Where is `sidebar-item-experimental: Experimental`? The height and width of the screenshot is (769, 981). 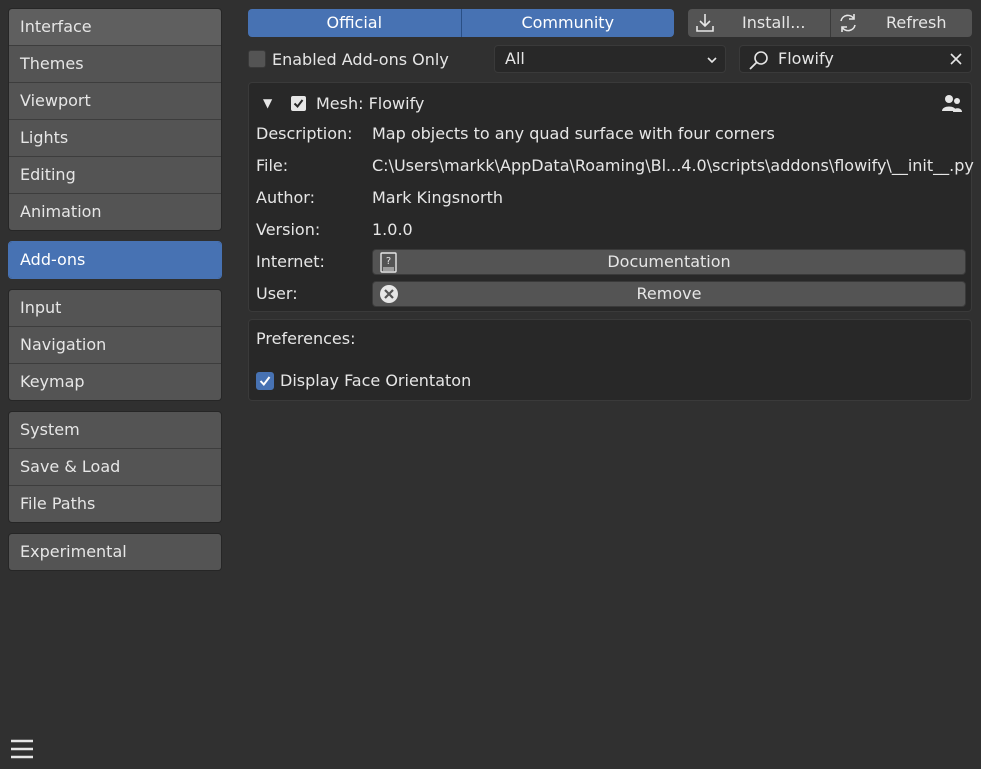
sidebar-item-experimental: Experimental is located at coordinates (115, 552).